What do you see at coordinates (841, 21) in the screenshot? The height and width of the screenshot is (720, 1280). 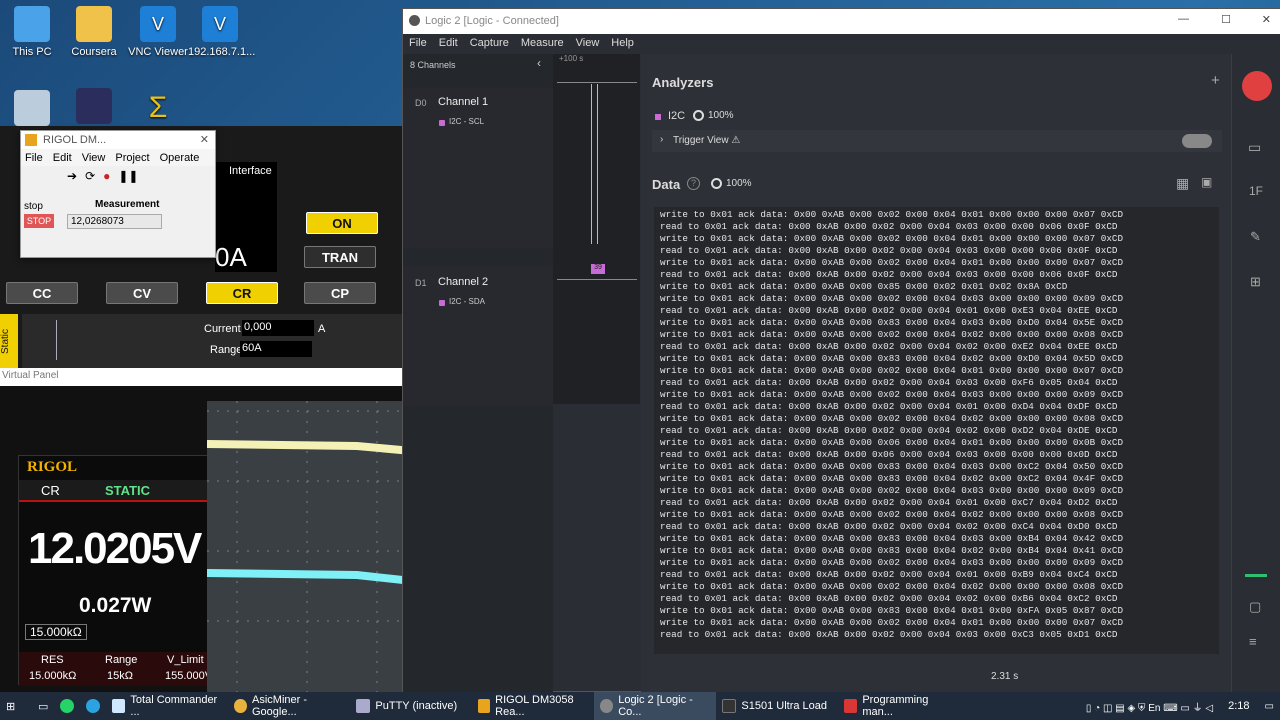 I see `logic2-titlebar: Logic 2 [Logic - Connected] — ☐ ✕` at bounding box center [841, 21].